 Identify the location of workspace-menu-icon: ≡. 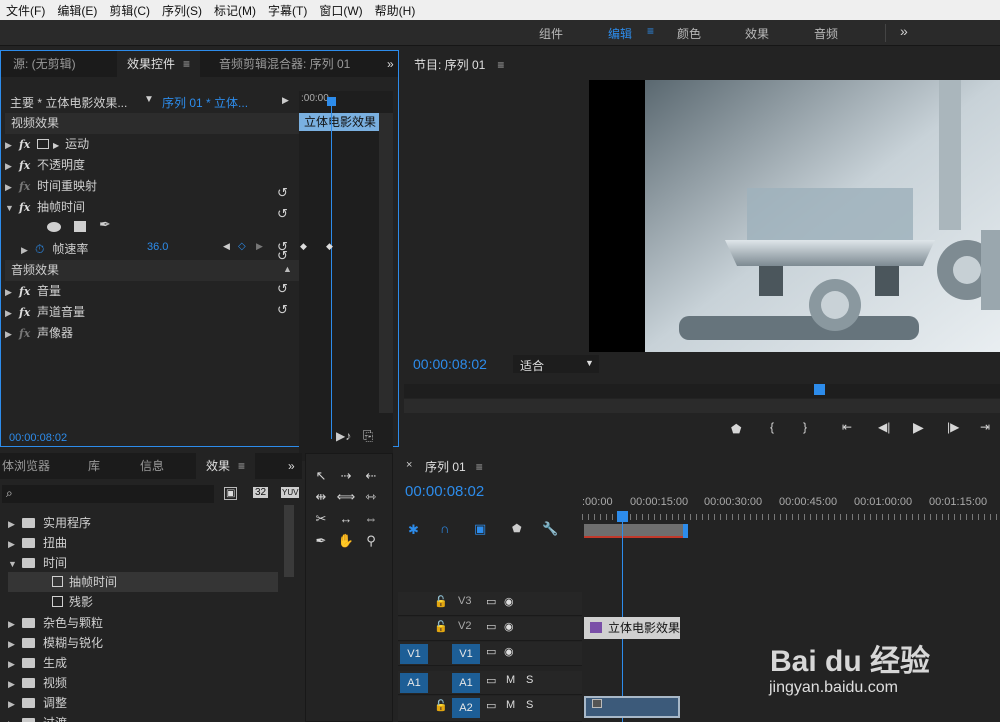
(650, 31).